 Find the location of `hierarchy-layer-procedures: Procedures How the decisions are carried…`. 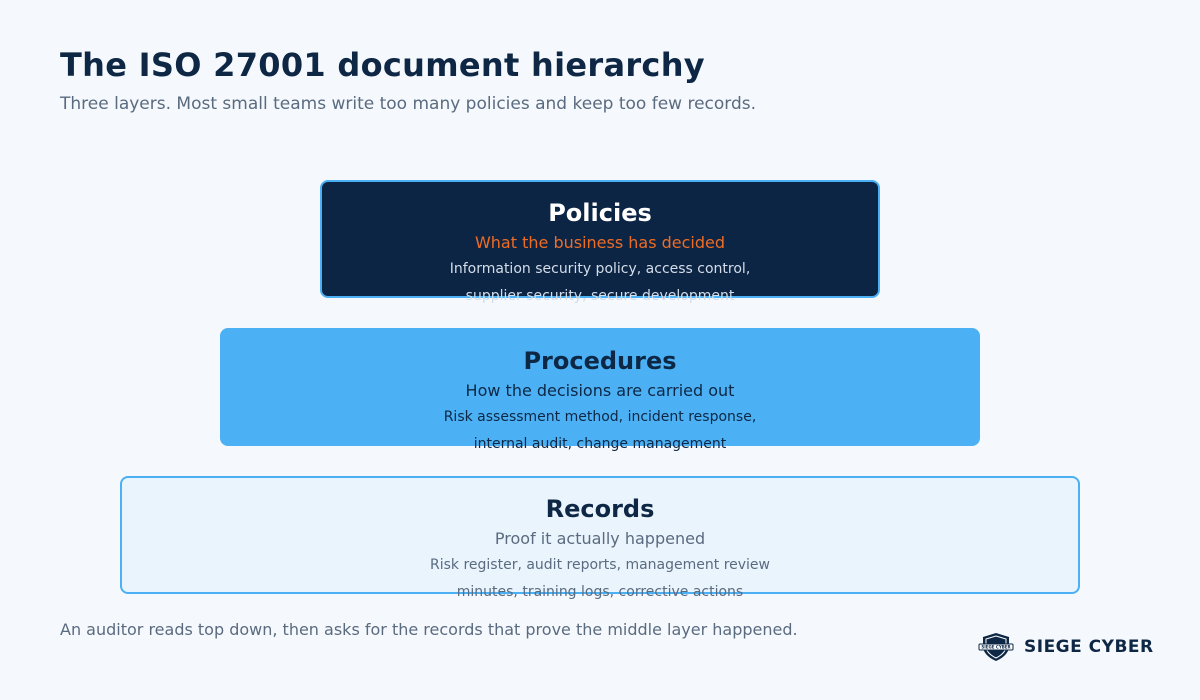

hierarchy-layer-procedures: Procedures How the decisions are carried… is located at coordinates (600, 390).